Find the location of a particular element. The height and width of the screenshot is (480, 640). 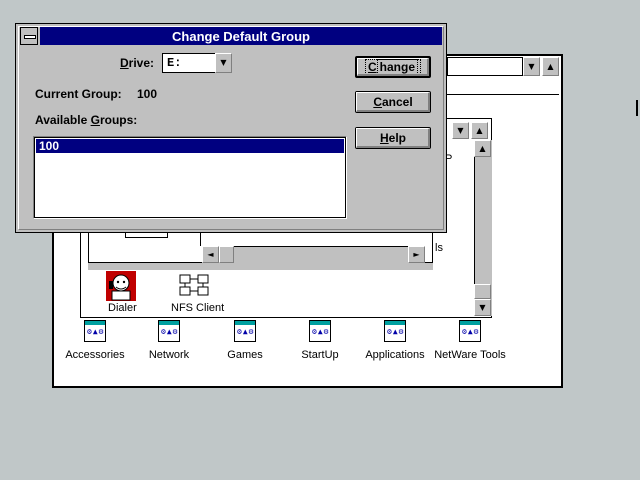

hscroll-right-button: ► is located at coordinates (416, 254).